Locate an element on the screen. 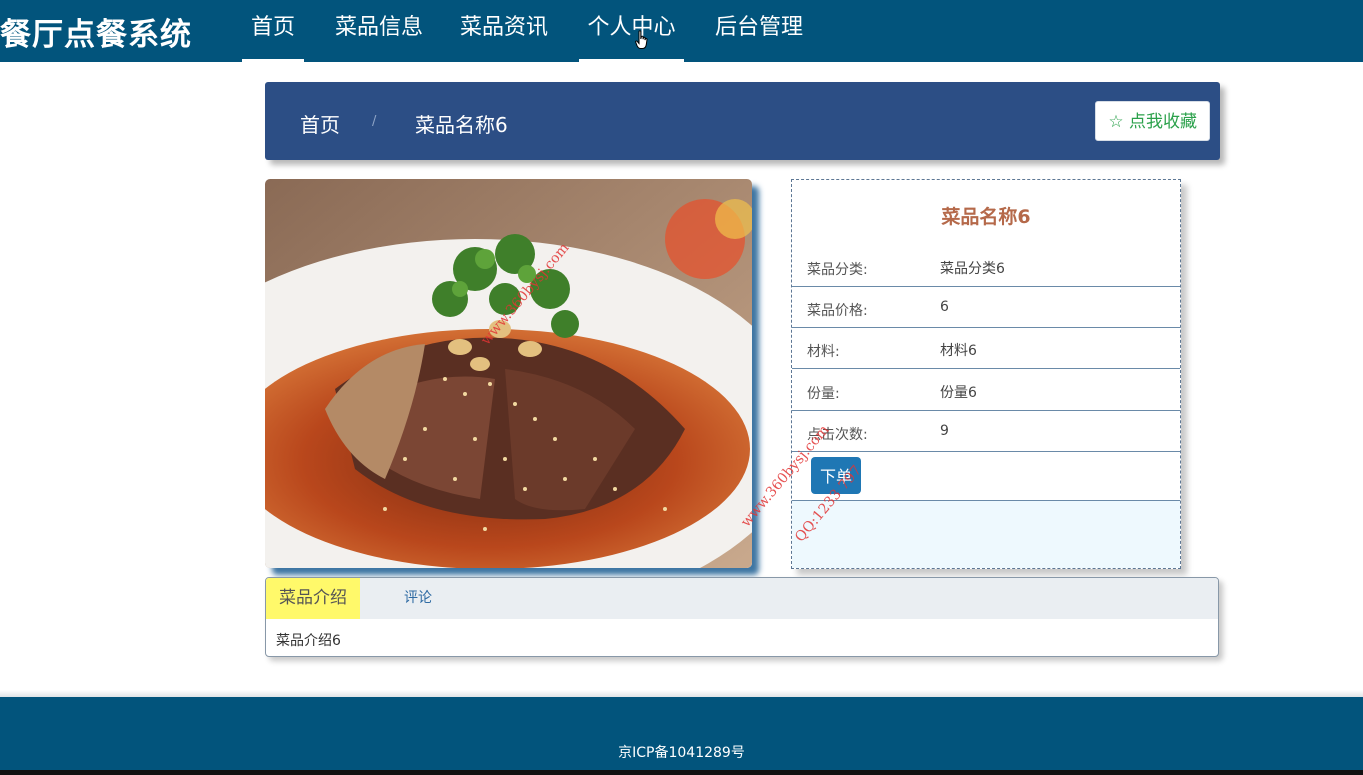 This screenshot has height=775, width=1363. info-value: 9 is located at coordinates (944, 431).